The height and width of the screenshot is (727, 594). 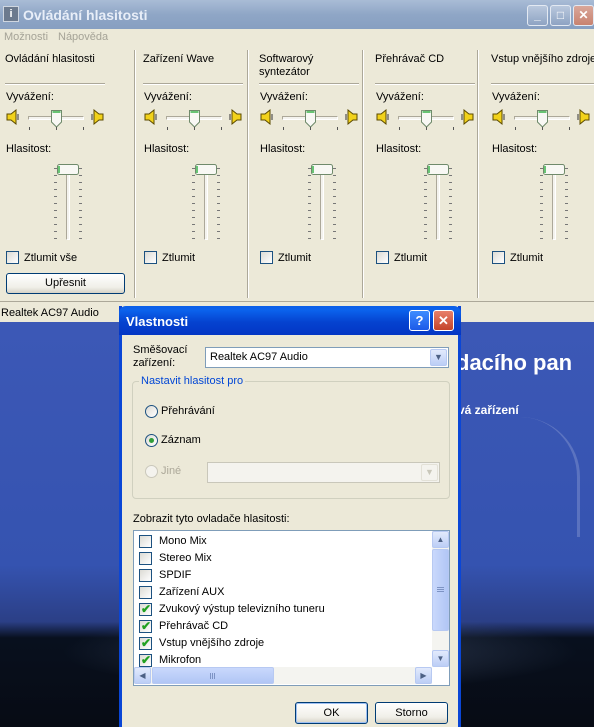 What do you see at coordinates (50, 258) in the screenshot?
I see `mute-label: Ztlumit vše` at bounding box center [50, 258].